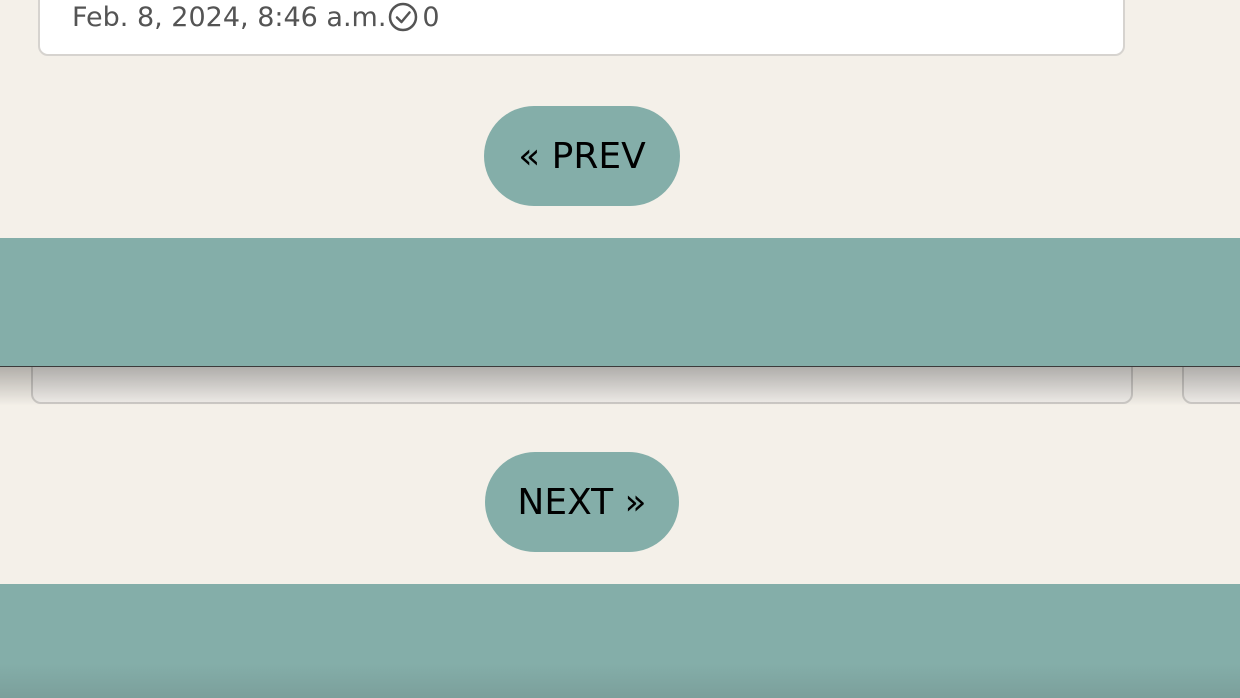 This screenshot has height=698, width=1240. What do you see at coordinates (581, 28) in the screenshot?
I see `post-card: Feb. 8, 2024, 8:46 a.m. 0` at bounding box center [581, 28].